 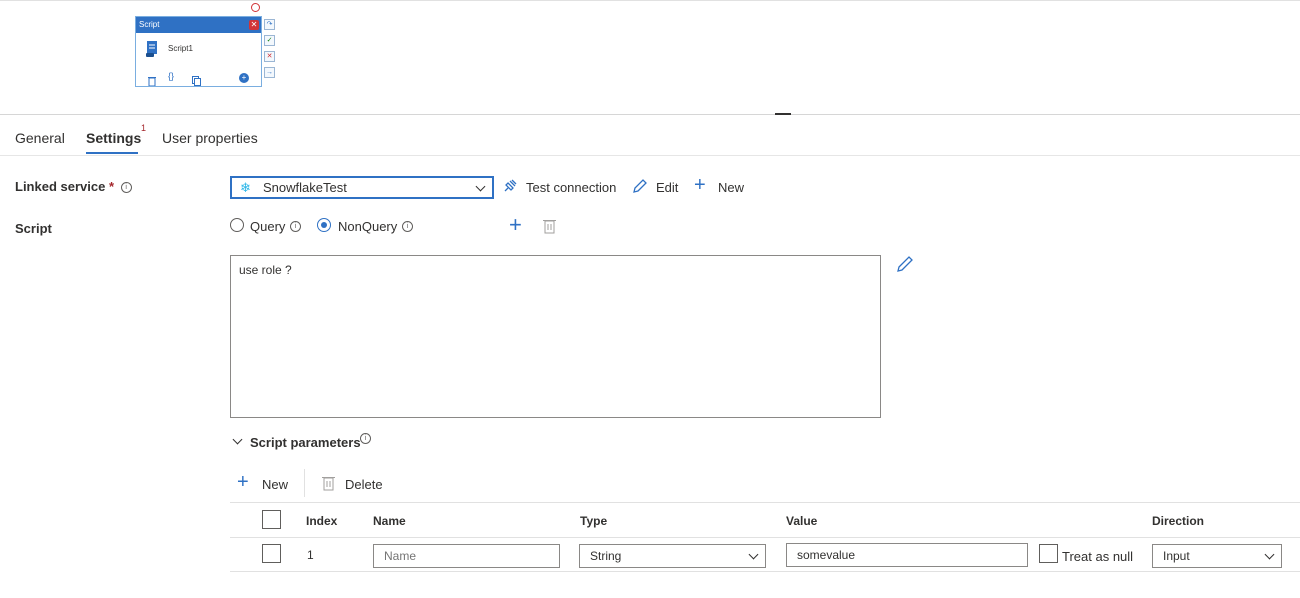 I want to click on tab-user-properties: User properties, so click(x=210, y=138).